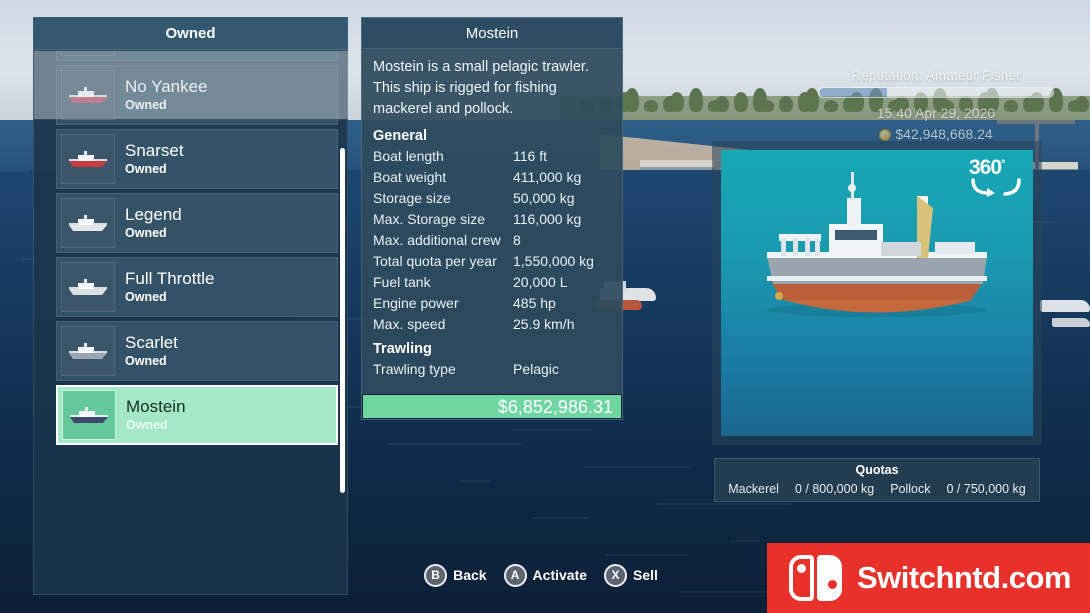  I want to click on gamepad-action-label: Sell, so click(645, 575).